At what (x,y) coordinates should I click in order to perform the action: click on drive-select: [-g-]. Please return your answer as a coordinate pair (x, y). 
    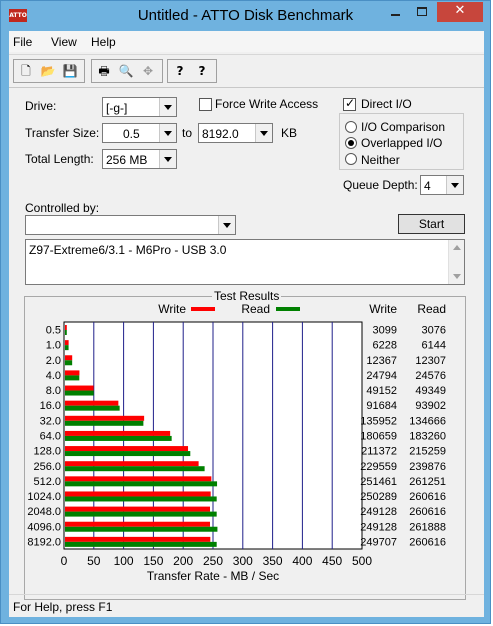
    Looking at the image, I should click on (139, 107).